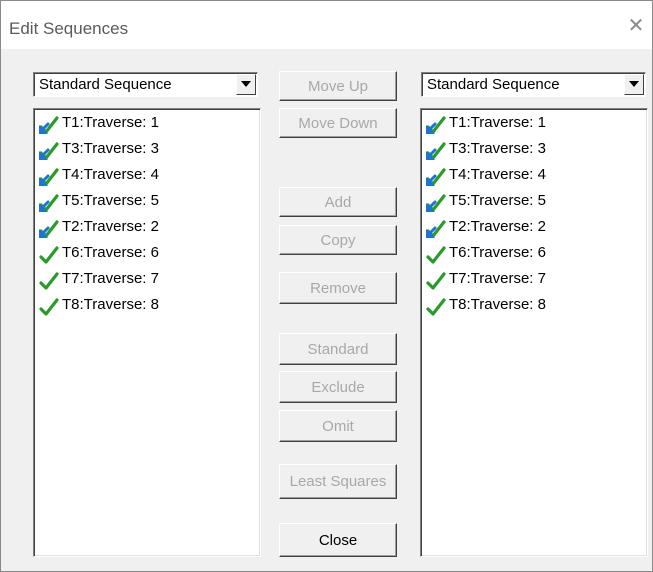  I want to click on left-list-item: T1:Traverse: 1, so click(138, 124).